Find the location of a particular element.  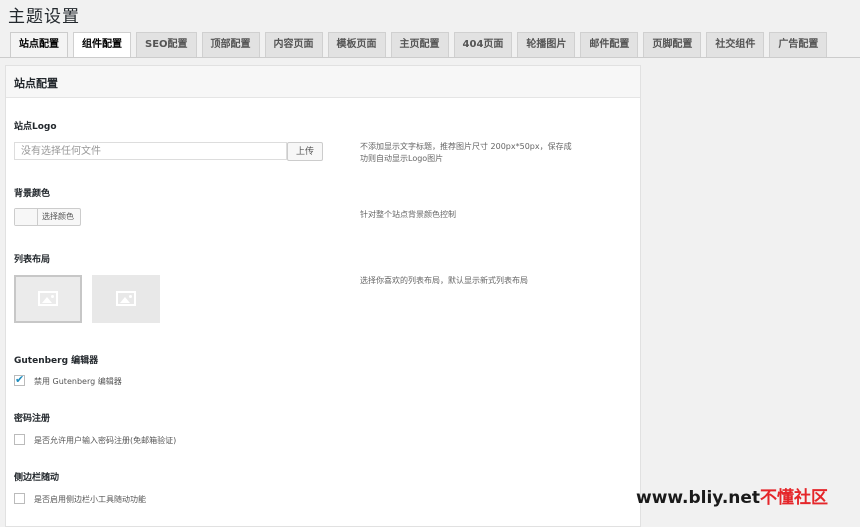

list-layout-description: 选择你喜欢的列表布局，默认显示新式列表布局 is located at coordinates (444, 280).